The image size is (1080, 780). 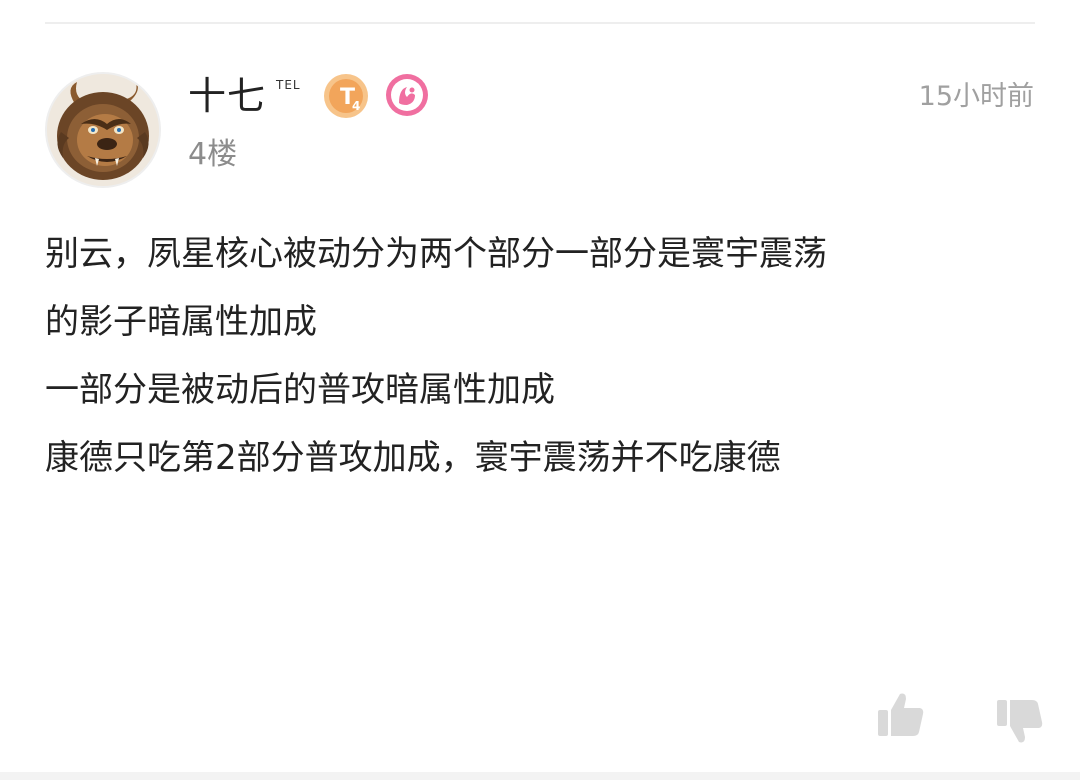 I want to click on beast-avatar-icon, so click(x=103, y=130).